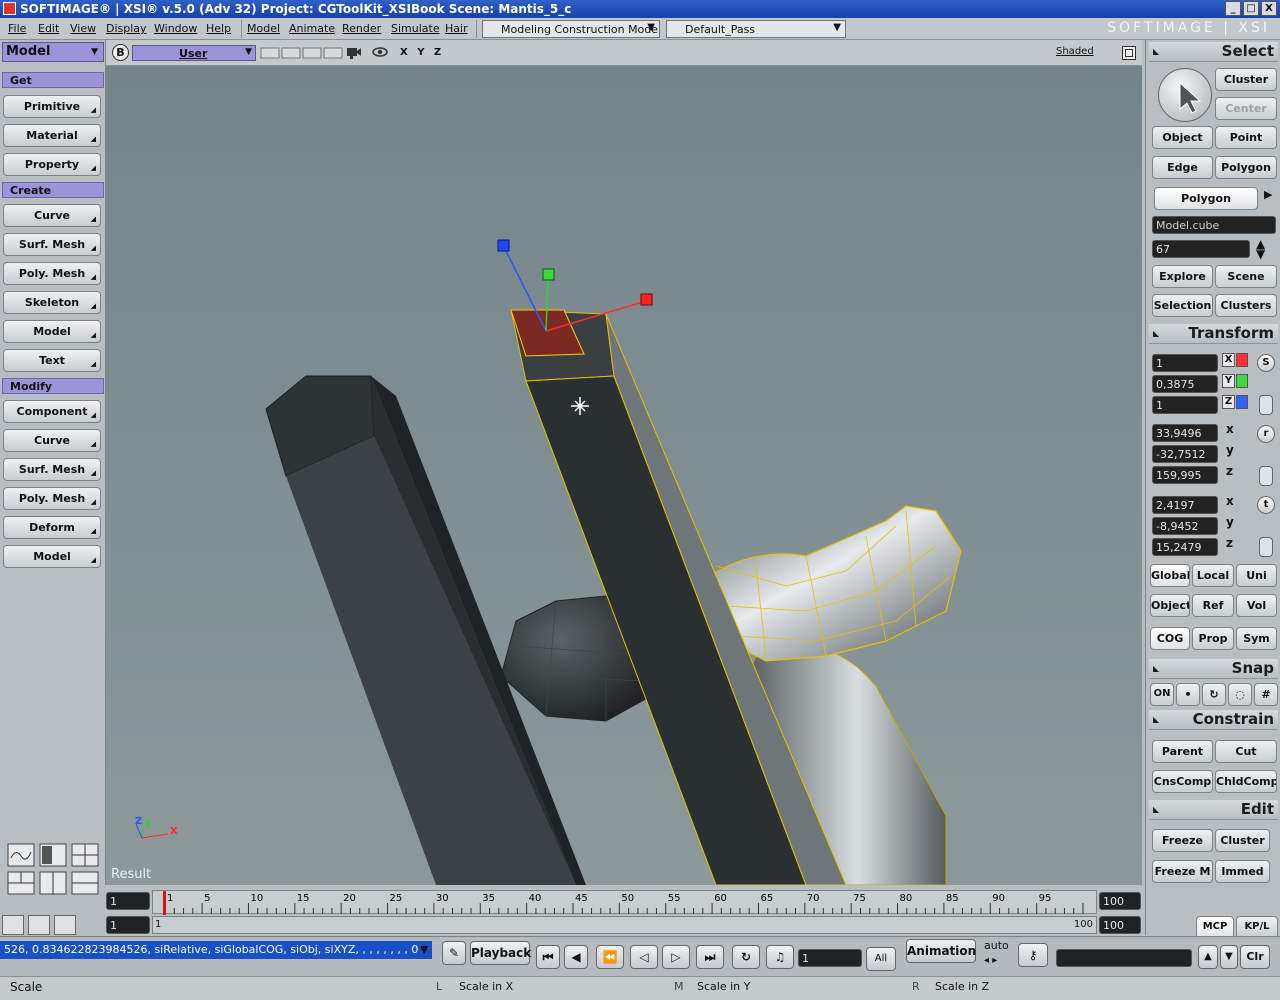 This screenshot has height=1000, width=1280. What do you see at coordinates (1213, 334) in the screenshot?
I see `transform-header: ◣ Transform` at bounding box center [1213, 334].